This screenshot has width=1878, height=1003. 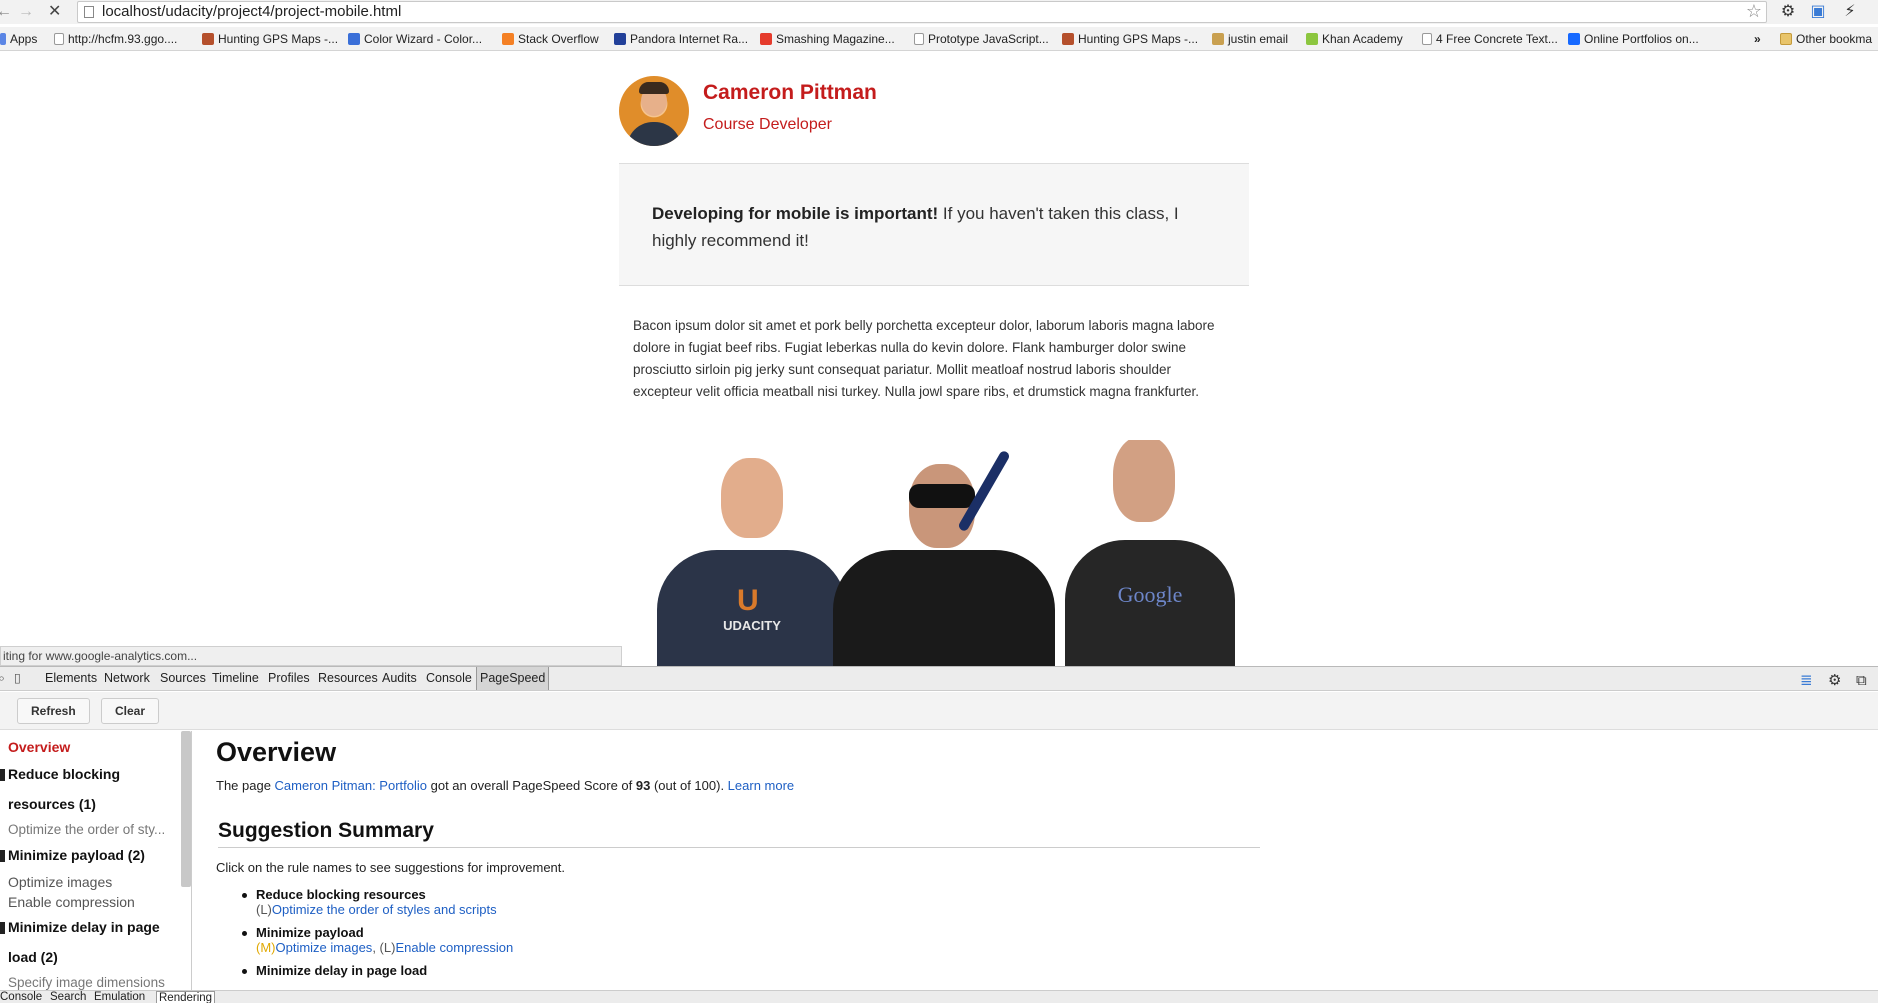 I want to click on undock-icon: ⧉, so click(x=1861, y=680).